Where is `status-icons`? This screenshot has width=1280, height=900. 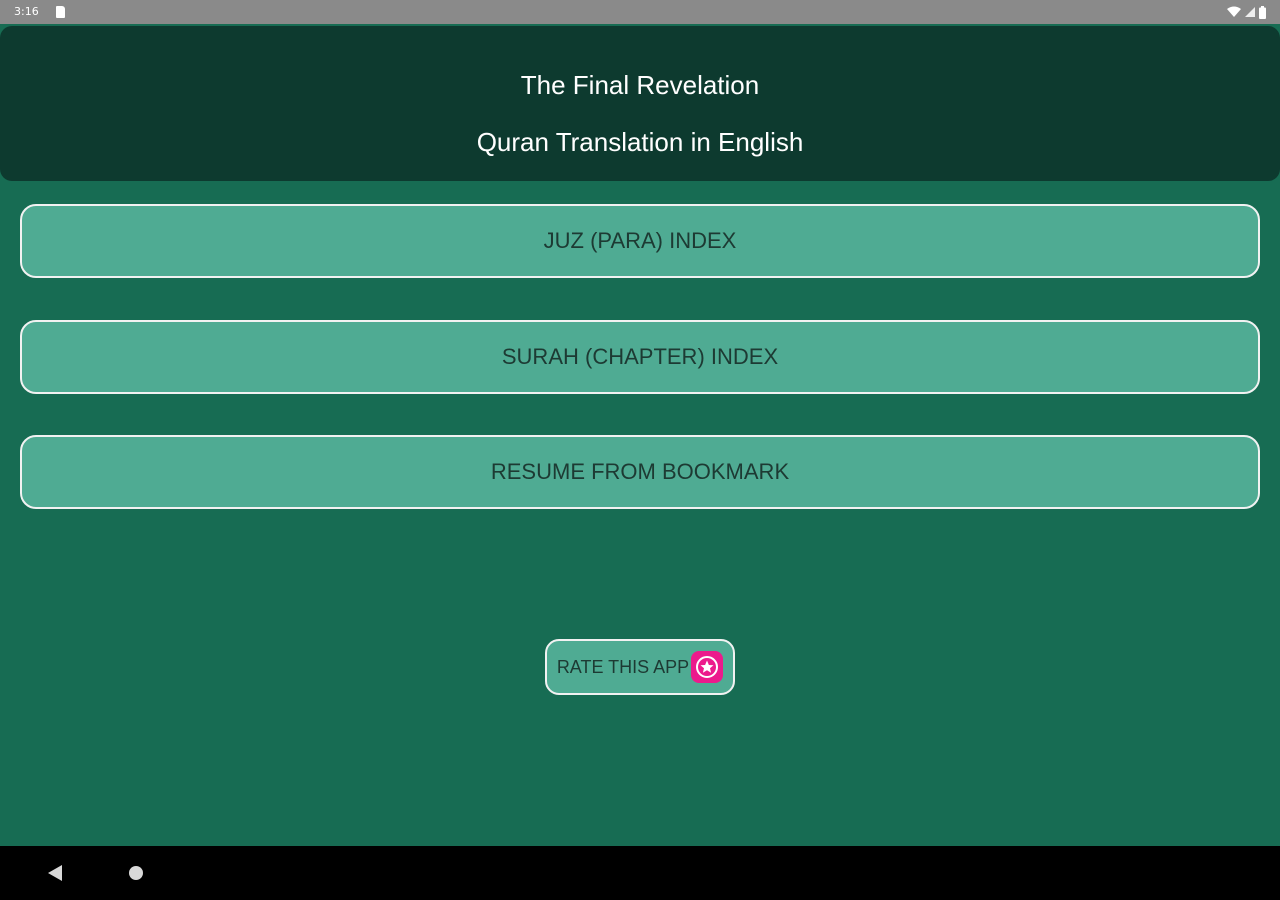 status-icons is located at coordinates (1246, 12).